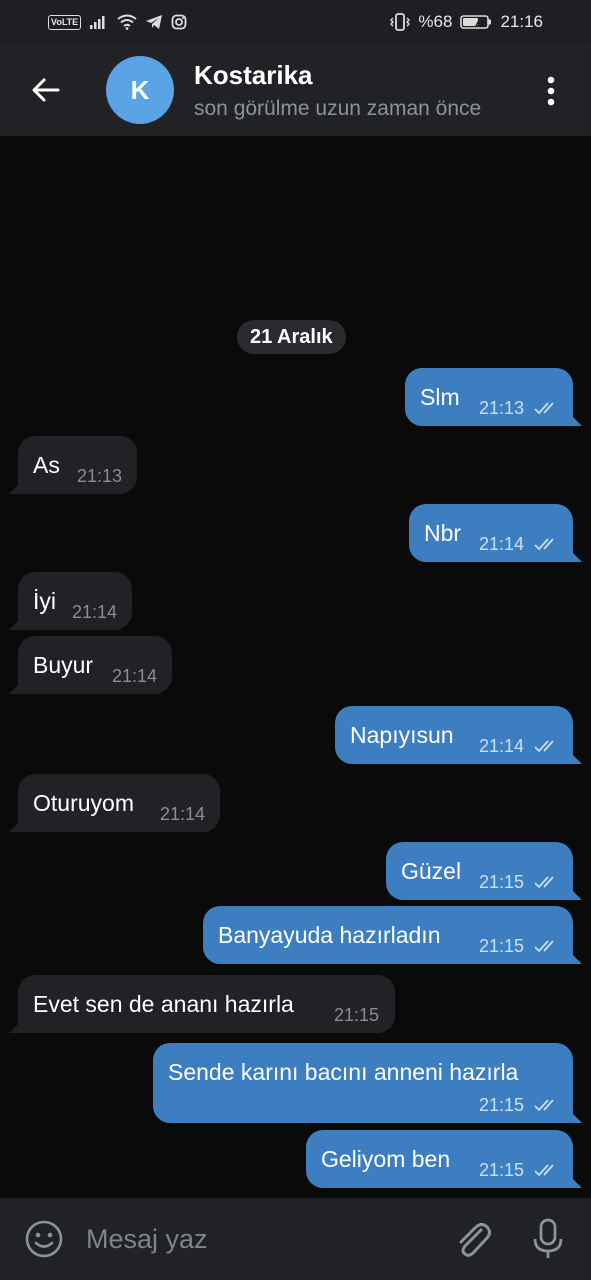  Describe the element at coordinates (343, 1072) in the screenshot. I see `message-text: Sende karını bacını anneni hazırla` at that location.